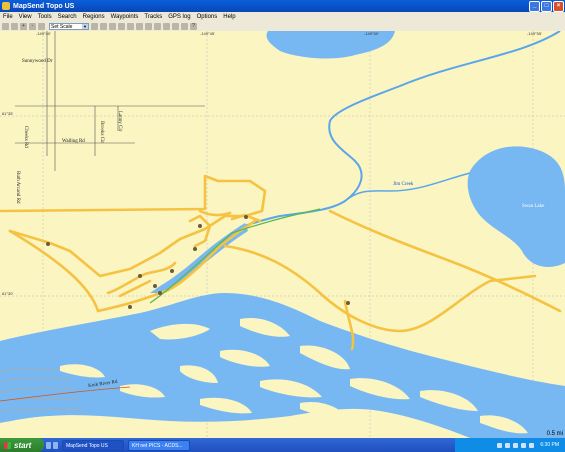 The width and height of the screenshot is (565, 452). Describe the element at coordinates (125, 17) in the screenshot. I see `menu-waypoints: Waypoints` at that location.